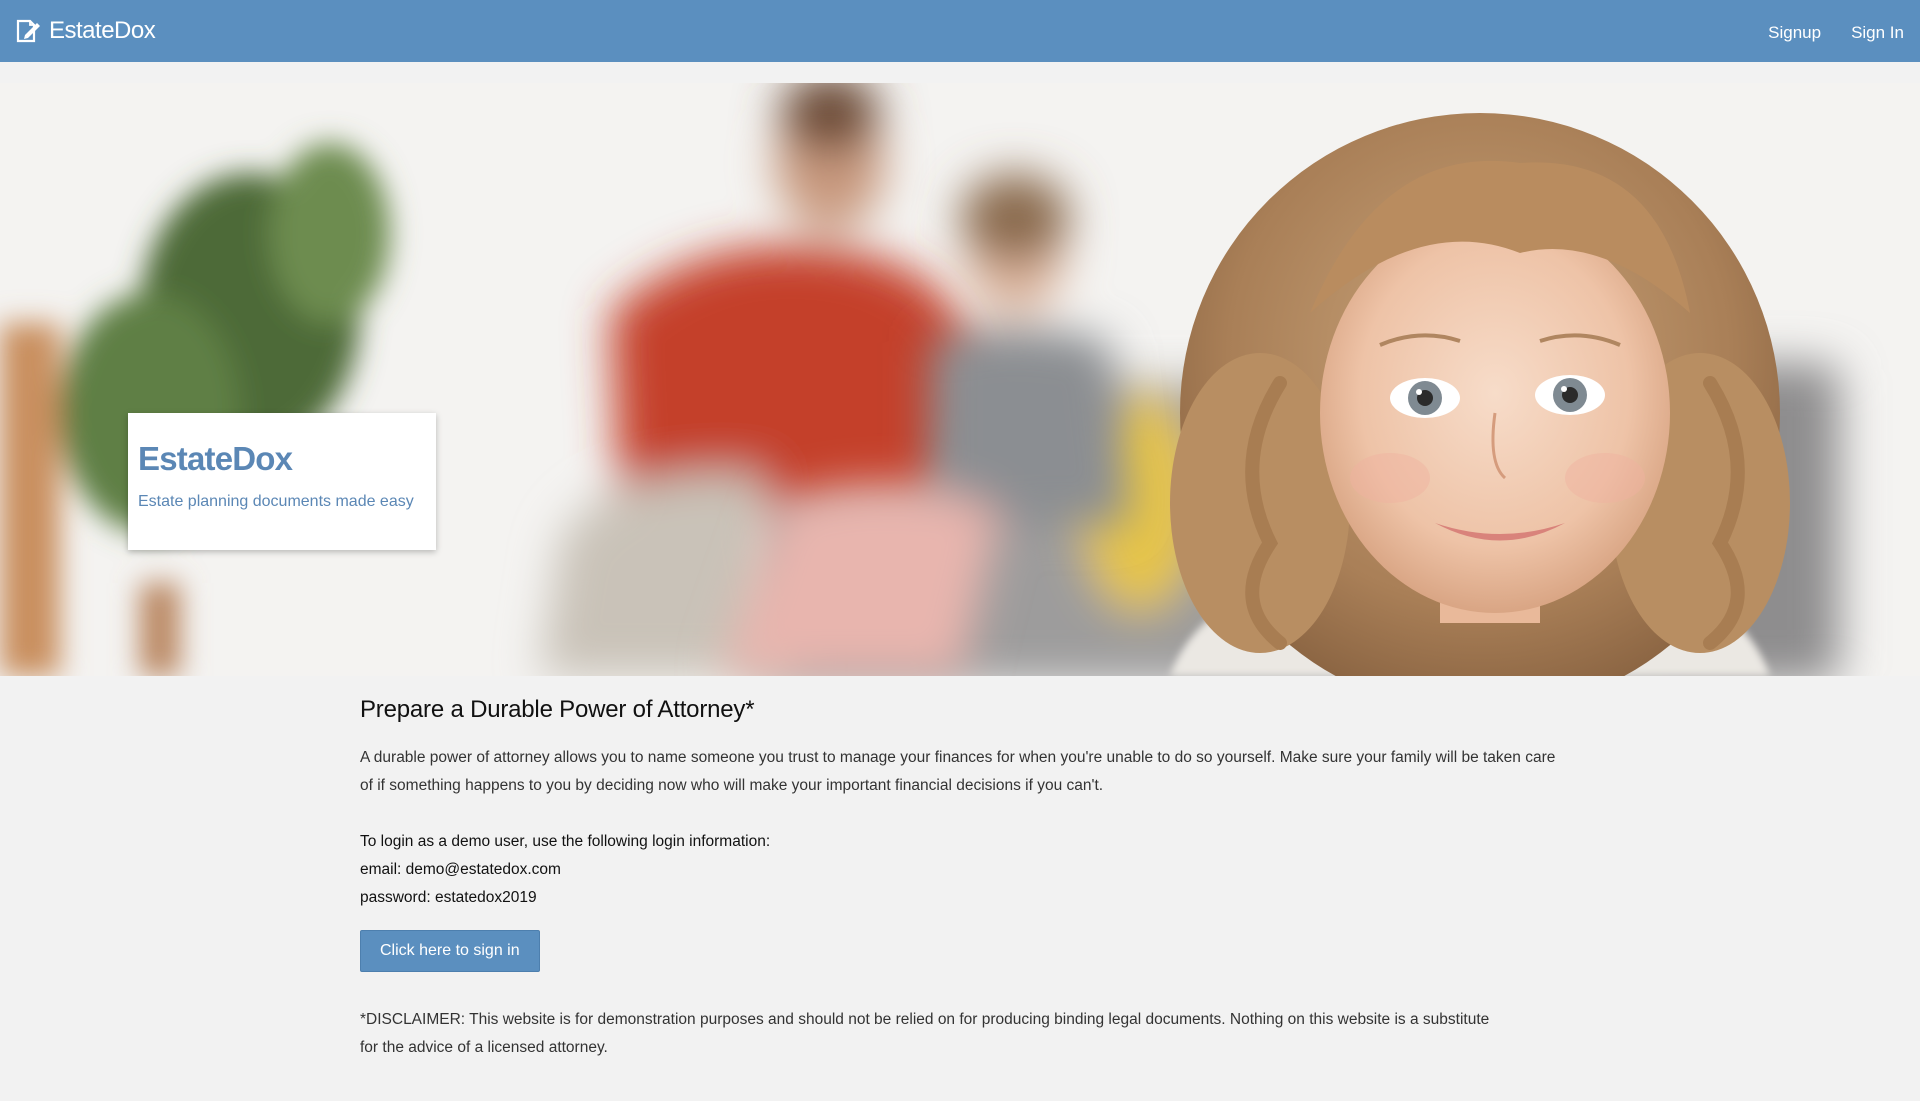 This screenshot has height=1101, width=1920. Describe the element at coordinates (960, 31) in the screenshot. I see `top-navbar: EstateDox Signup Sign In` at that location.